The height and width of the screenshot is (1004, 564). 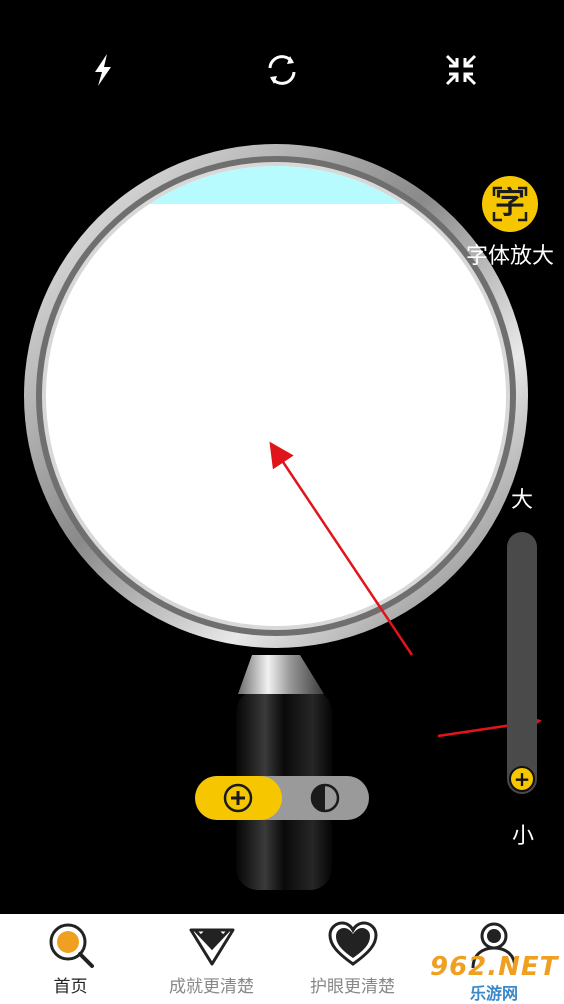 I want to click on tab-achievement: 成就更清楚, so click(x=211, y=959).